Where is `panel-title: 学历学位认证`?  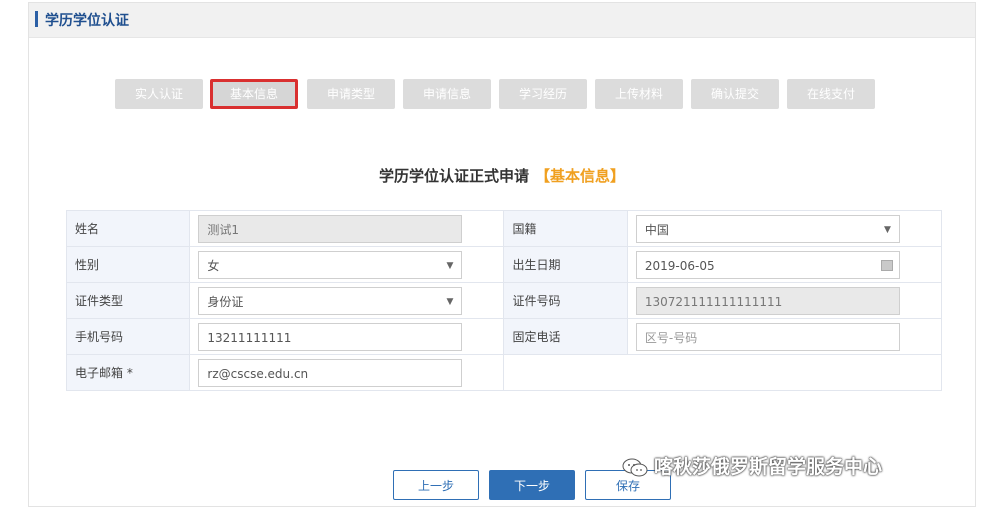
panel-title: 学历学位认证 is located at coordinates (87, 21).